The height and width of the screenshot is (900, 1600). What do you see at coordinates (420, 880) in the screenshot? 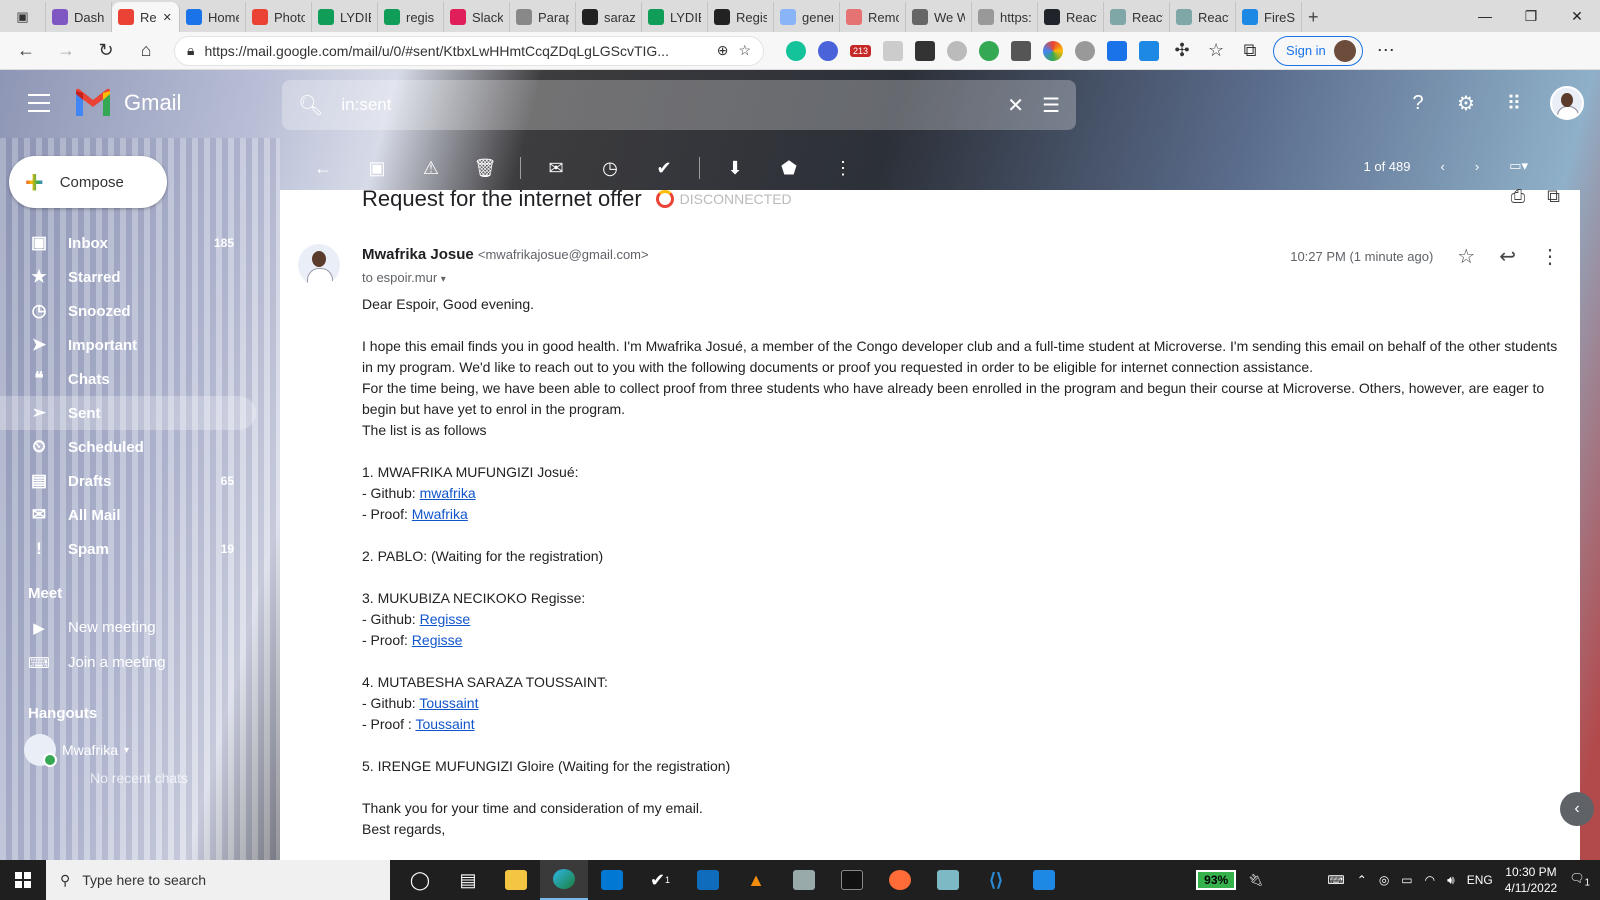
I see `cortana-icon: ◯` at bounding box center [420, 880].